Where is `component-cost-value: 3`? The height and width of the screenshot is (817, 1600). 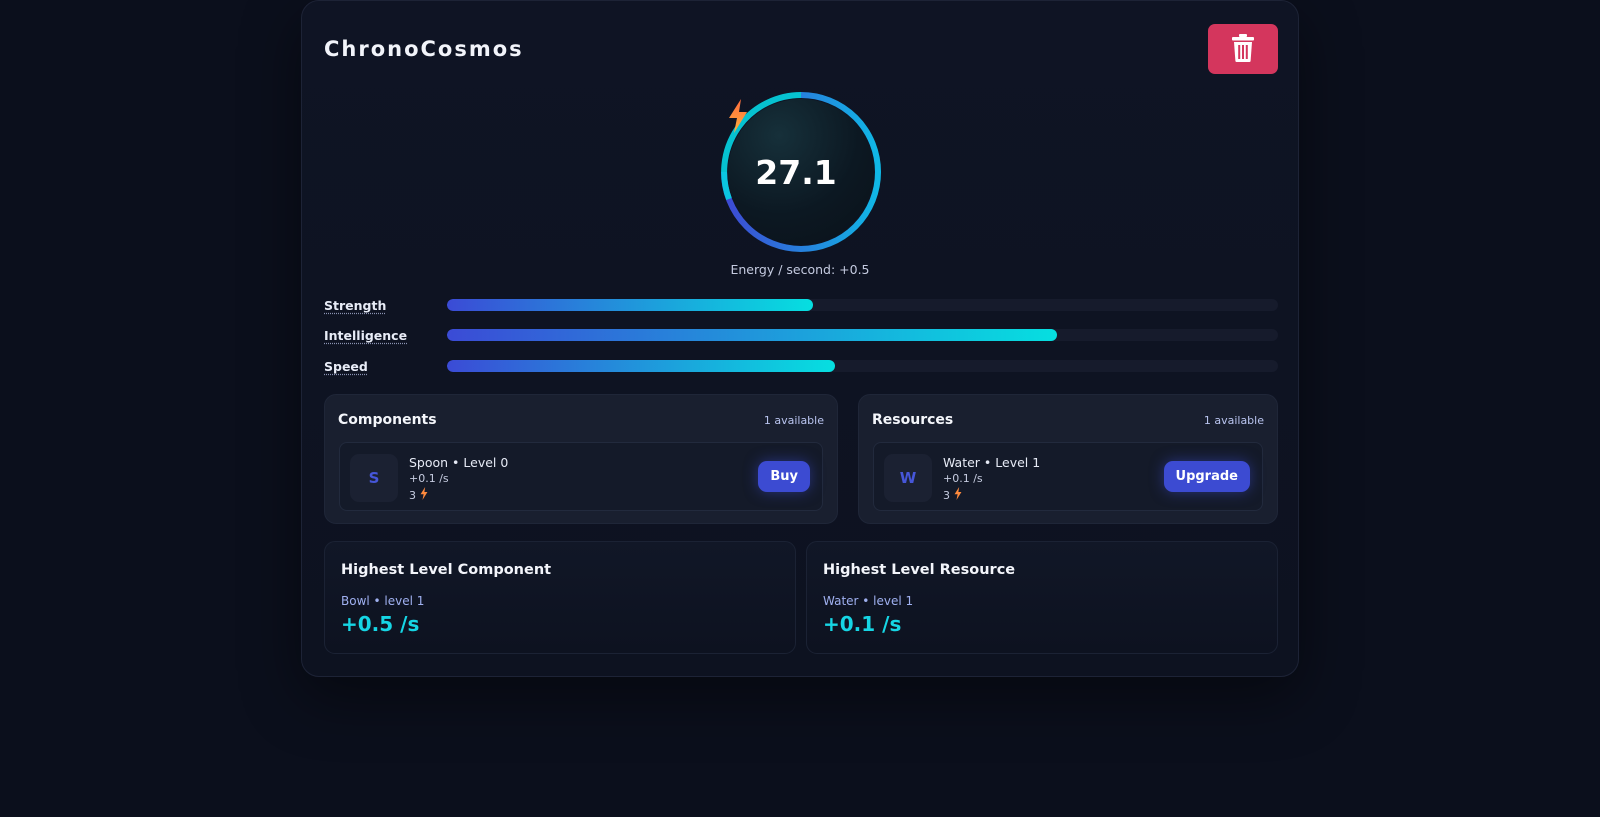
component-cost-value: 3 is located at coordinates (412, 495).